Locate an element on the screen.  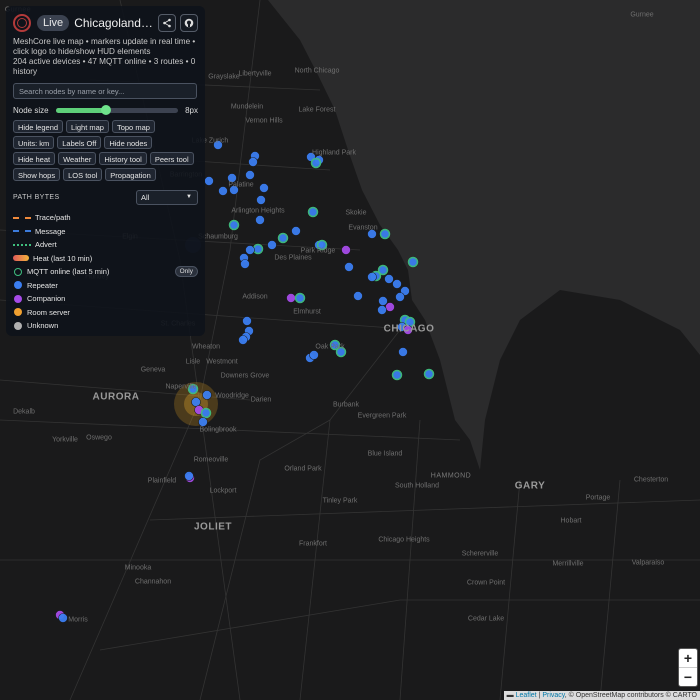
place-label: Bolingbrook is located at coordinates (218, 430).